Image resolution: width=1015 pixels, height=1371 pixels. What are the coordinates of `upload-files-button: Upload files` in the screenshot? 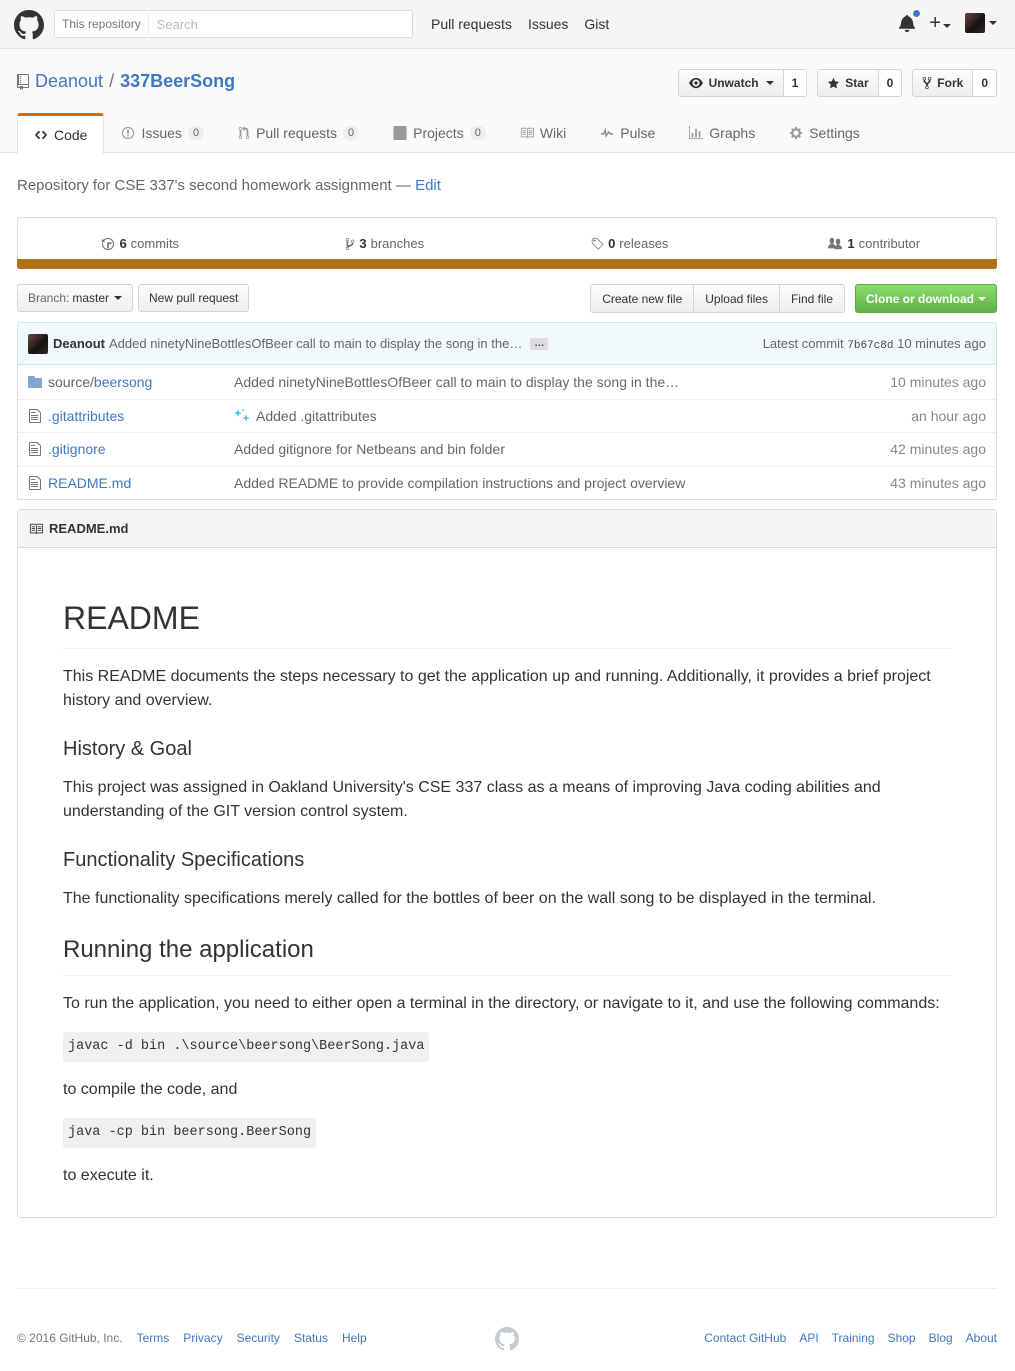 It's located at (736, 298).